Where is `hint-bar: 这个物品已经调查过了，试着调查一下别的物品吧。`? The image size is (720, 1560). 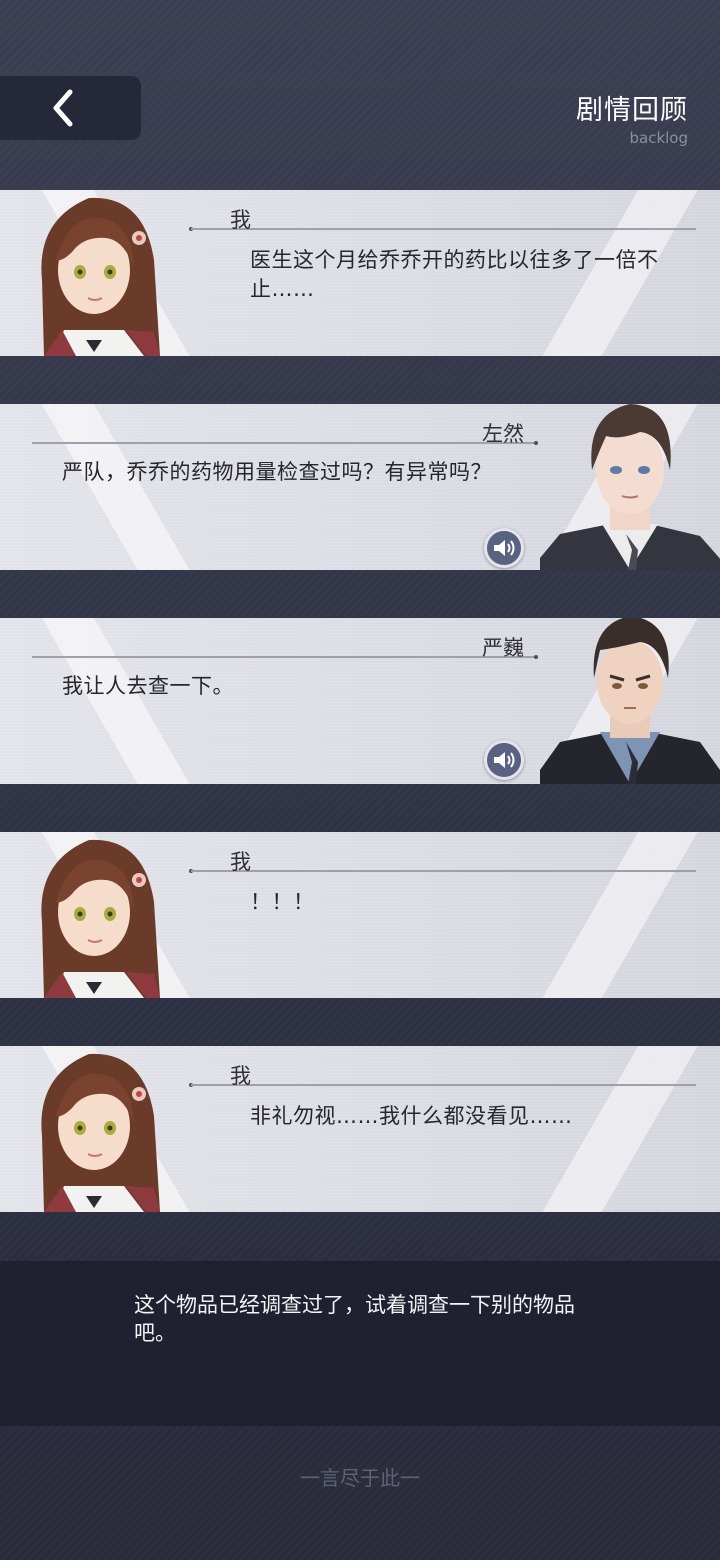
hint-bar: 这个物品已经调查过了，试着调查一下别的物品吧。 is located at coordinates (360, 1343).